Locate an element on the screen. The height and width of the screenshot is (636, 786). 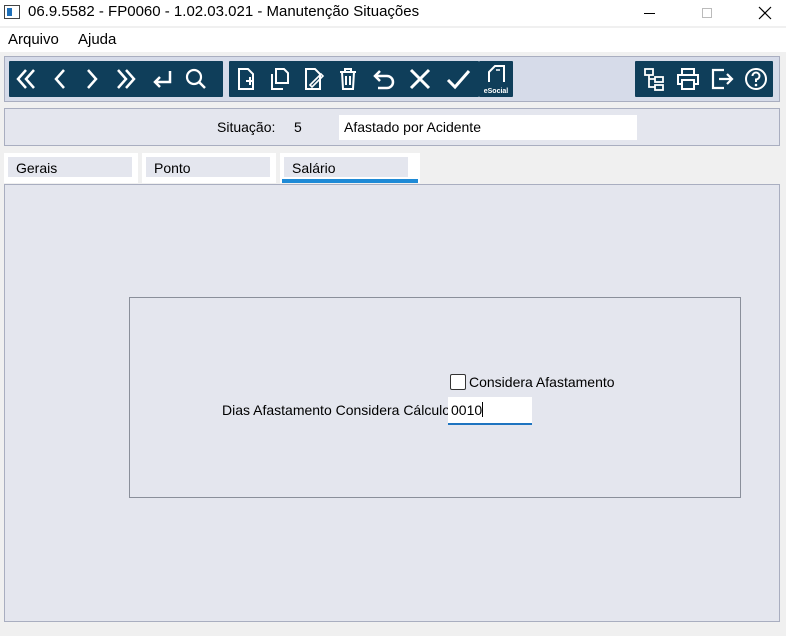
situacao-code-field: 5 is located at coordinates (307, 127).